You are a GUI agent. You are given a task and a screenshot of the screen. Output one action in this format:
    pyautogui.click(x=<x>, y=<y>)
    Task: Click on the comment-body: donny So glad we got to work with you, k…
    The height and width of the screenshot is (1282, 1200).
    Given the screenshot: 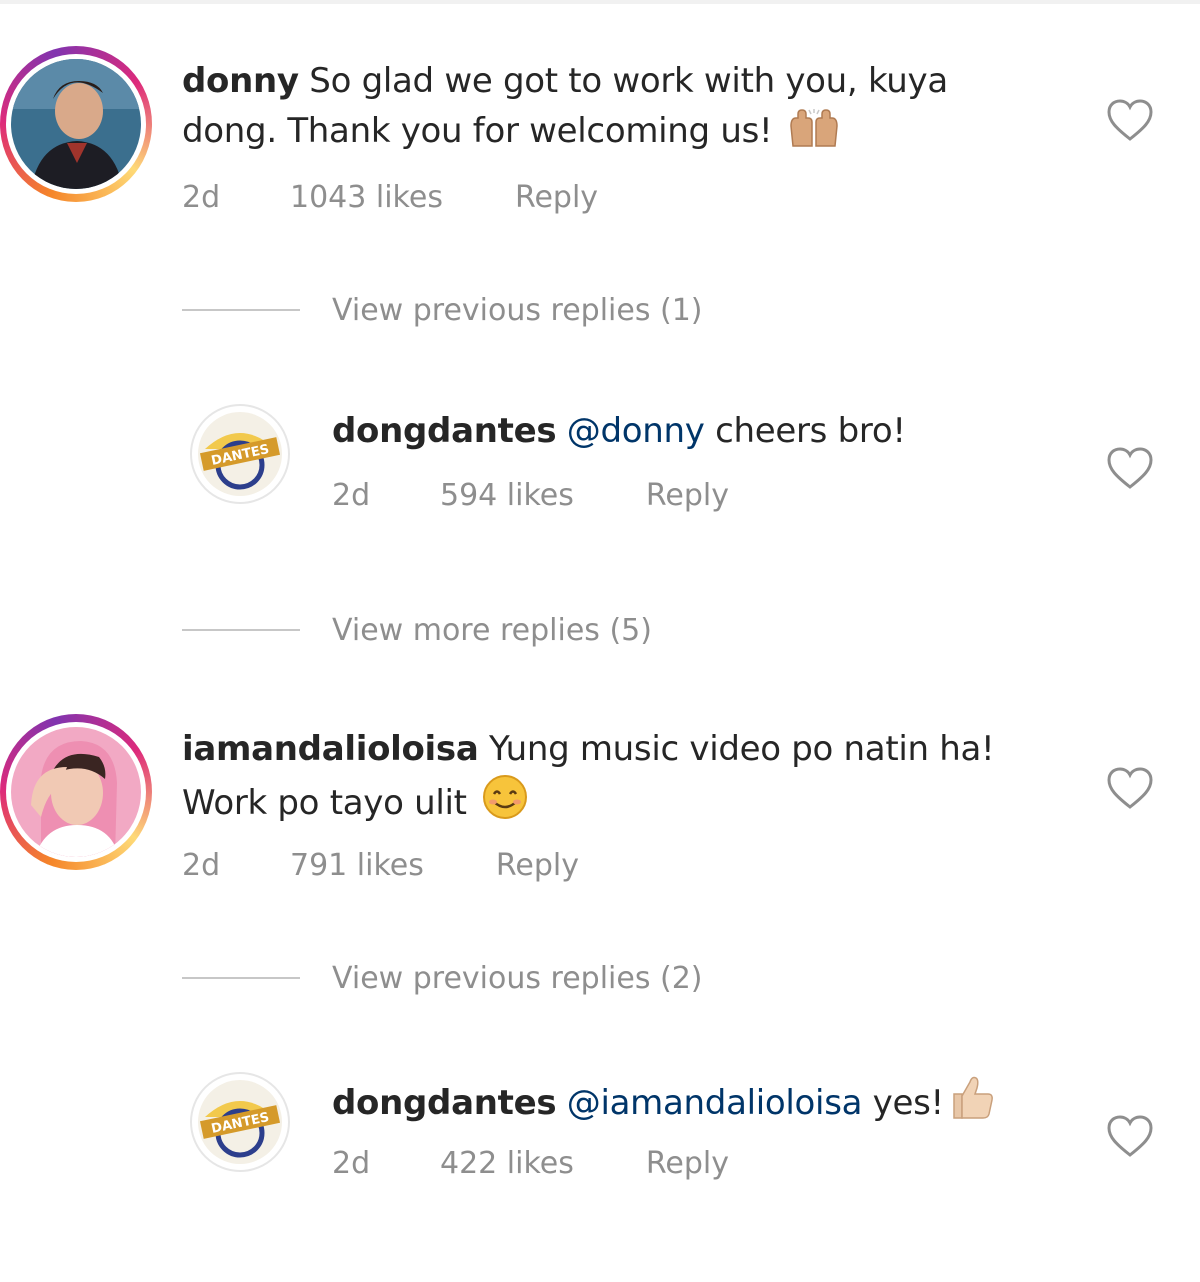 What is the action you would take?
    pyautogui.click(x=592, y=109)
    